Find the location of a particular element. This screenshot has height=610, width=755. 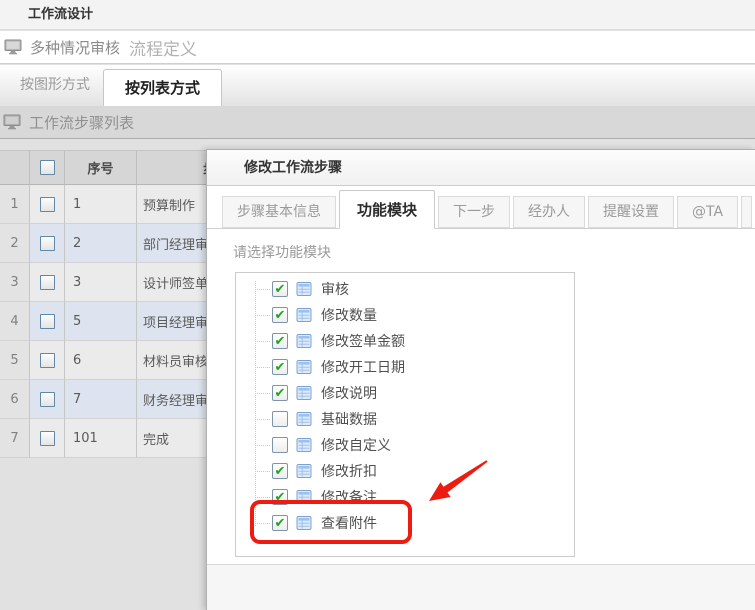

module-label: 修改折扣 is located at coordinates (349, 472).